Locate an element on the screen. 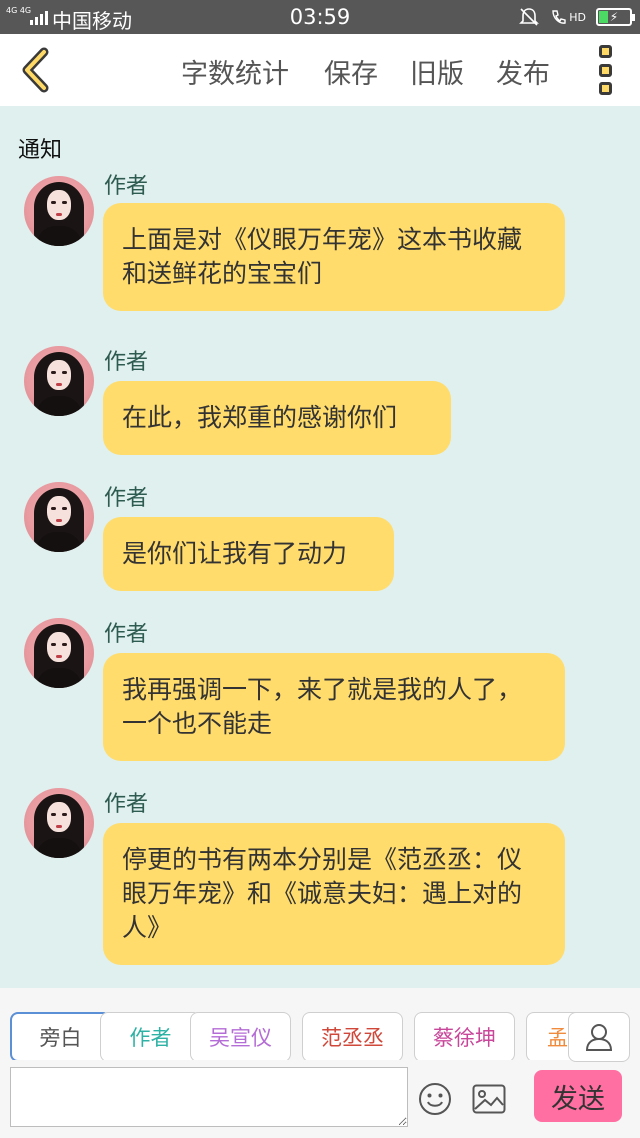  hd-label: HD is located at coordinates (577, 17).